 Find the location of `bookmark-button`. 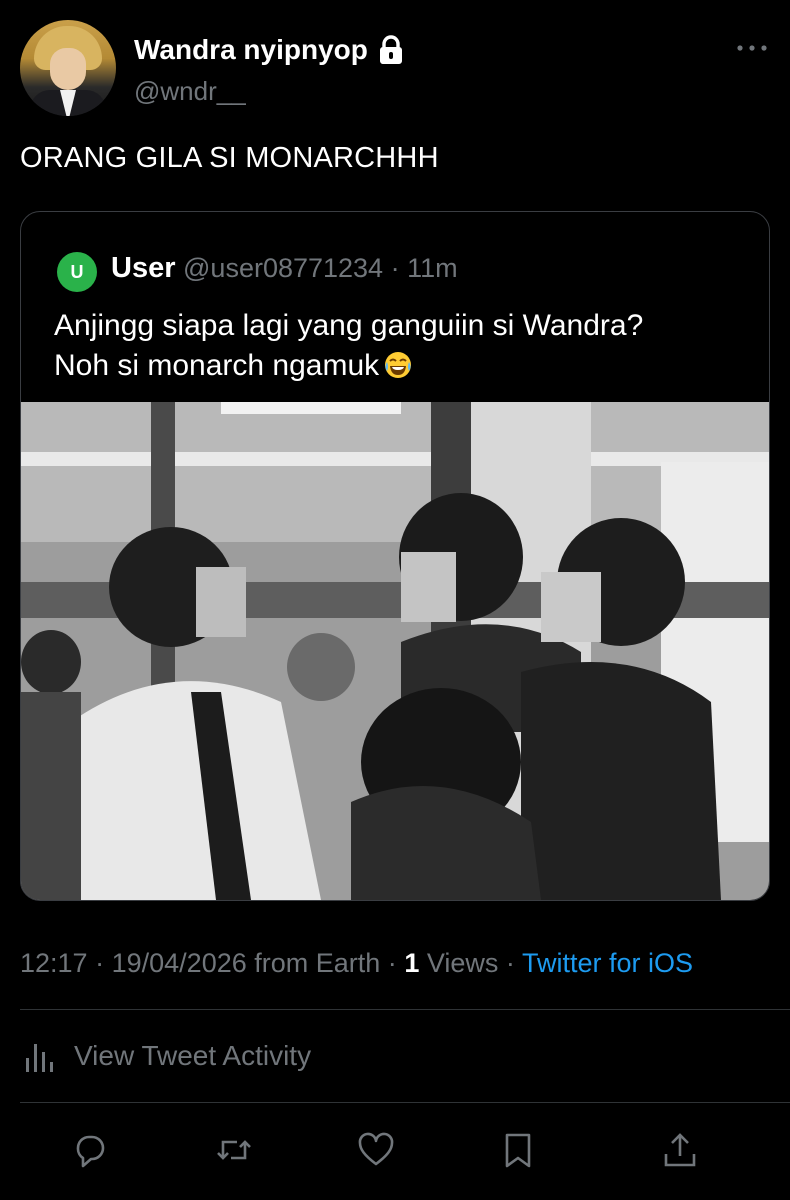

bookmark-button is located at coordinates (518, 1150).